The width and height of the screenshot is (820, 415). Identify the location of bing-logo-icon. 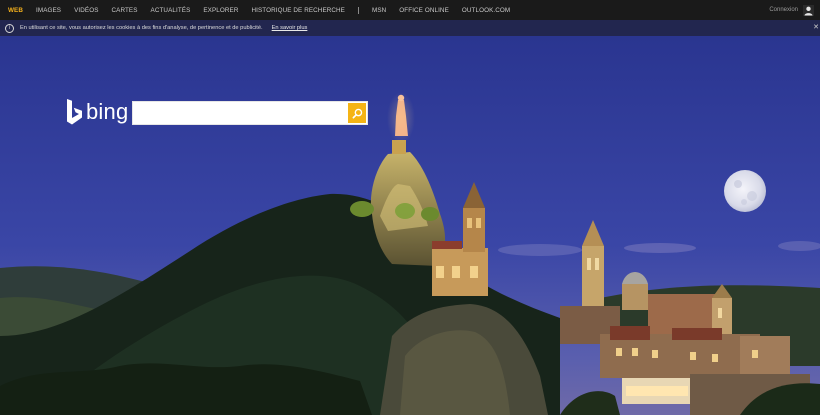
(74, 112).